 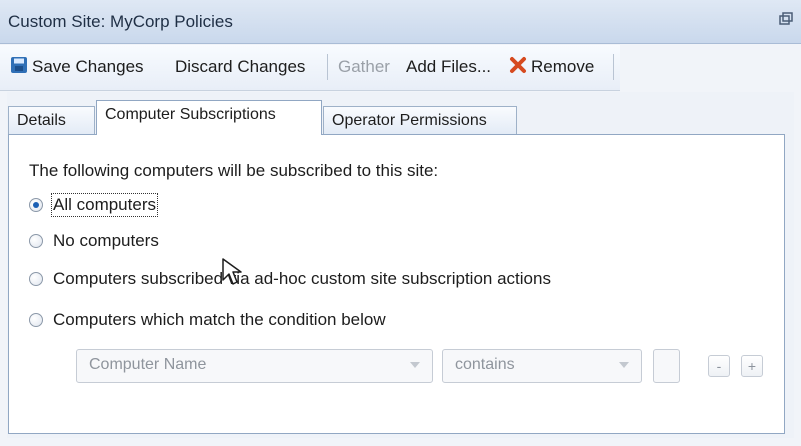 I want to click on condition-field-select: Computer Name, so click(x=254, y=366).